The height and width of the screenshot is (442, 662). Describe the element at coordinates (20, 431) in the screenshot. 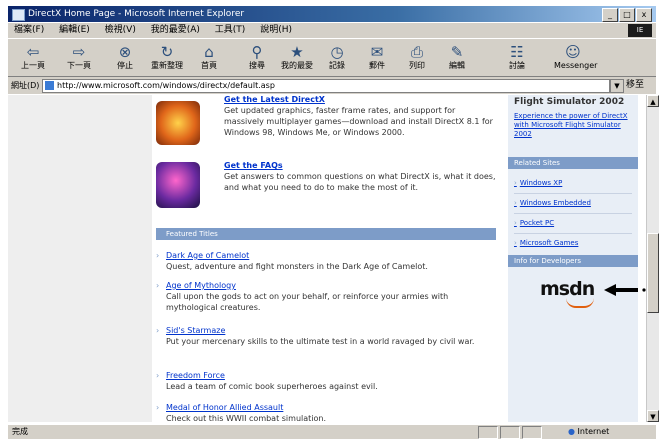

I see `status-text: 完成` at that location.